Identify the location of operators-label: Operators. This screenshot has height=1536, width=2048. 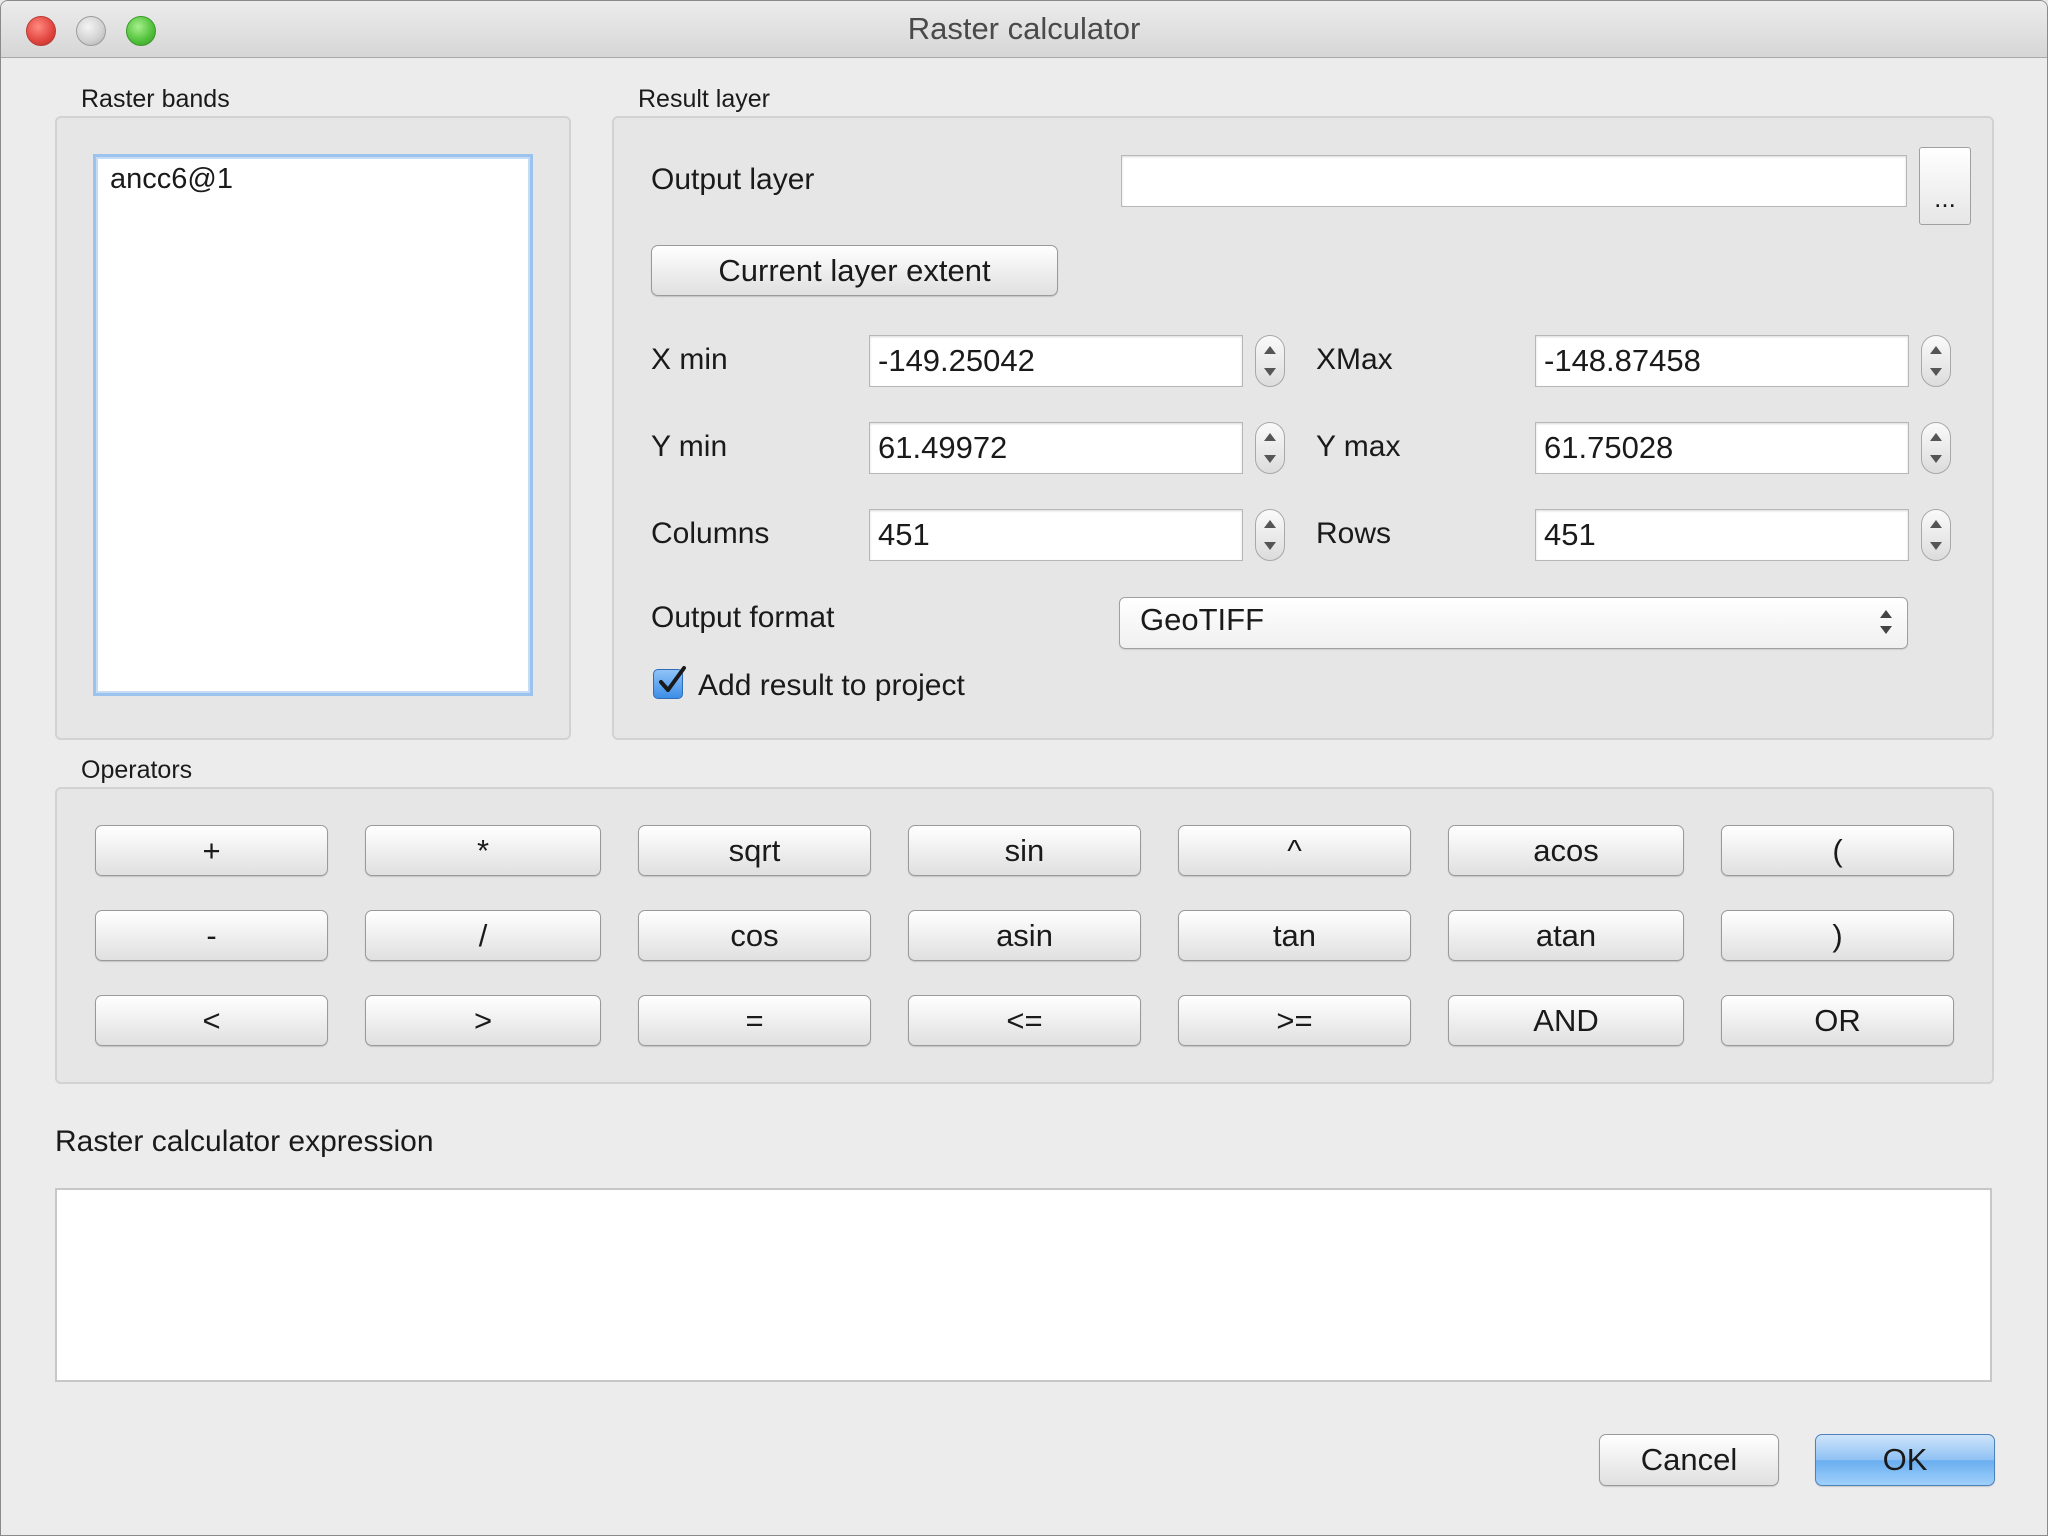
(137, 770).